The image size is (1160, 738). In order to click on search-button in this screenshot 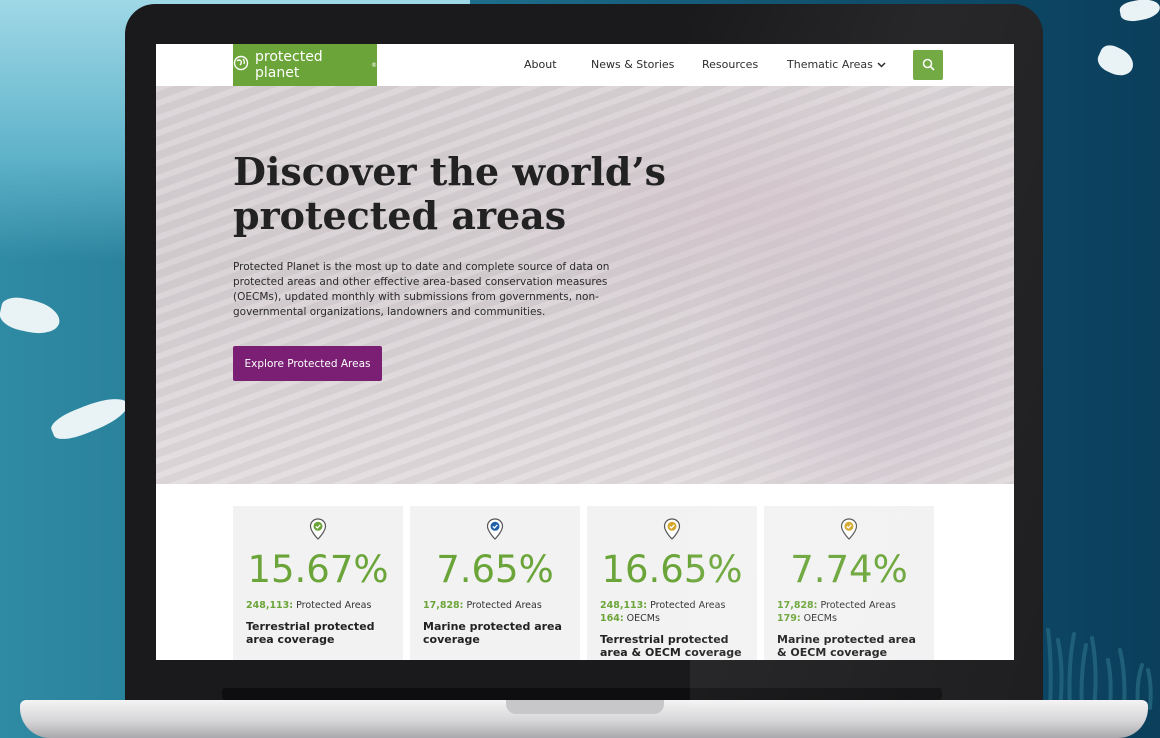, I will do `click(928, 65)`.